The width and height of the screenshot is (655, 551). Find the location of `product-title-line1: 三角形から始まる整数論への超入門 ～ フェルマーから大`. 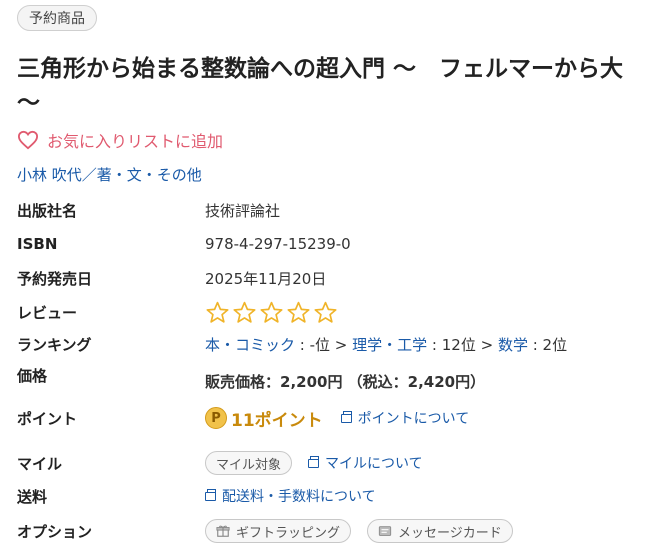

product-title-line1: 三角形から始まる整数論への超入門 ～ フェルマーから大 is located at coordinates (320, 69).